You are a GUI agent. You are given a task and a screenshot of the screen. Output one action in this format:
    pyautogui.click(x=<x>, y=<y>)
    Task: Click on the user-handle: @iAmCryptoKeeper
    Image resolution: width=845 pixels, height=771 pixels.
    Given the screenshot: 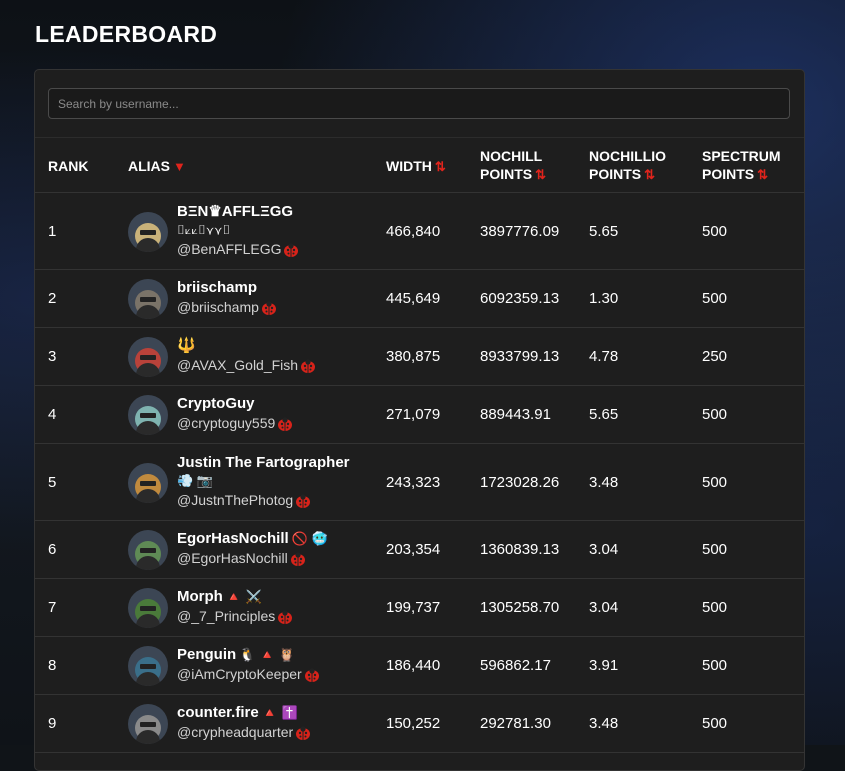 What is the action you would take?
    pyautogui.click(x=248, y=675)
    